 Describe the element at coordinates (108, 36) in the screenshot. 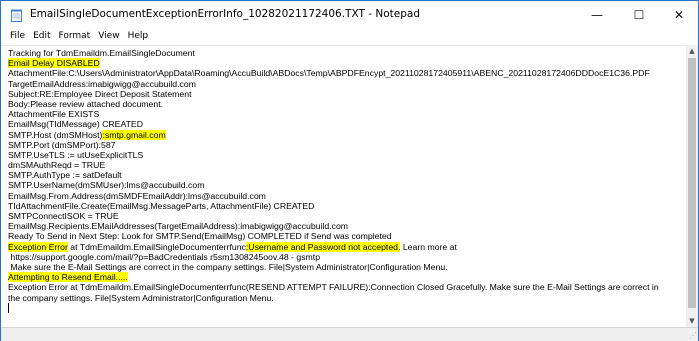

I see `menu-view: View` at that location.